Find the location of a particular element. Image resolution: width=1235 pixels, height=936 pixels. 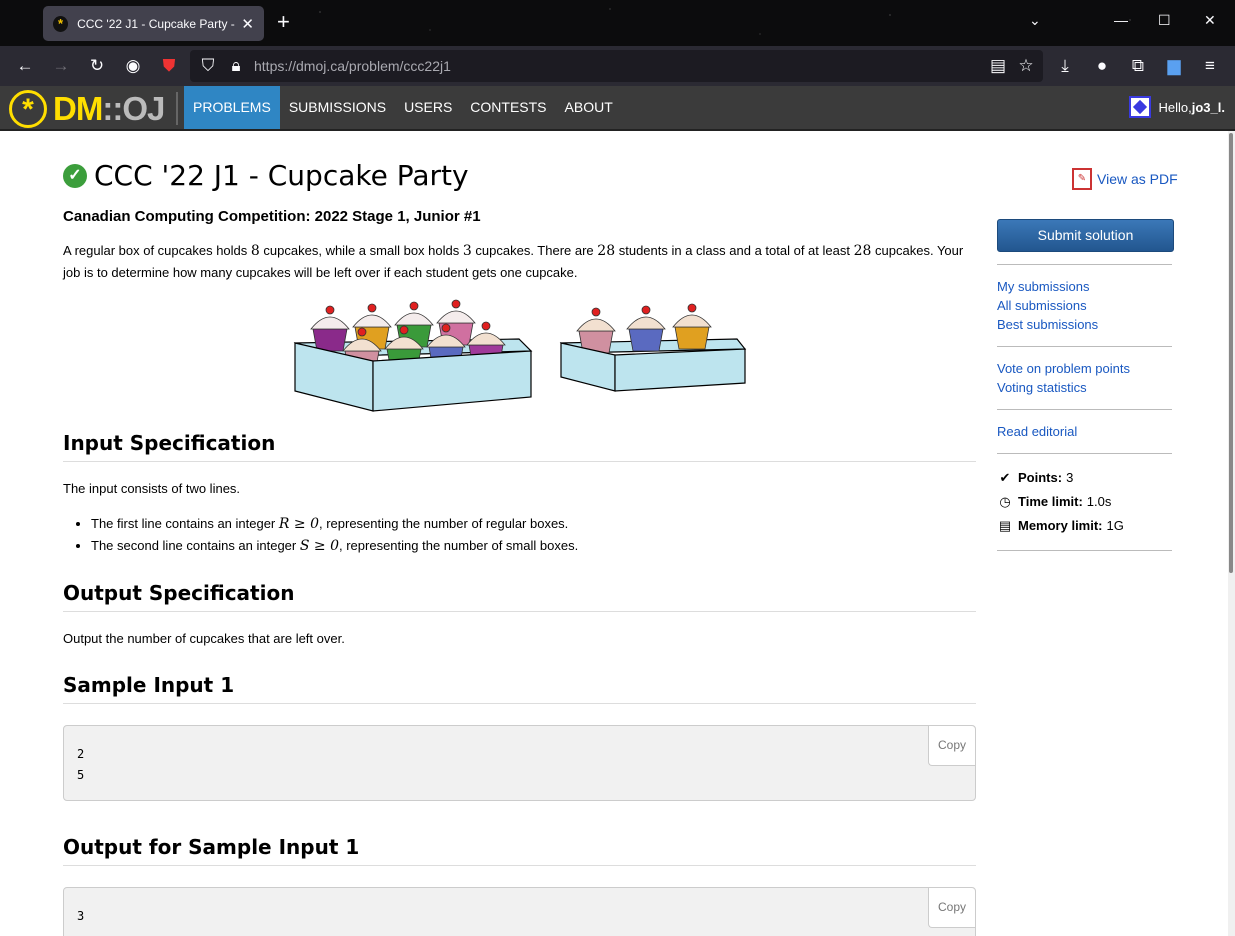

nav-contests: CONTESTS is located at coordinates (508, 107).